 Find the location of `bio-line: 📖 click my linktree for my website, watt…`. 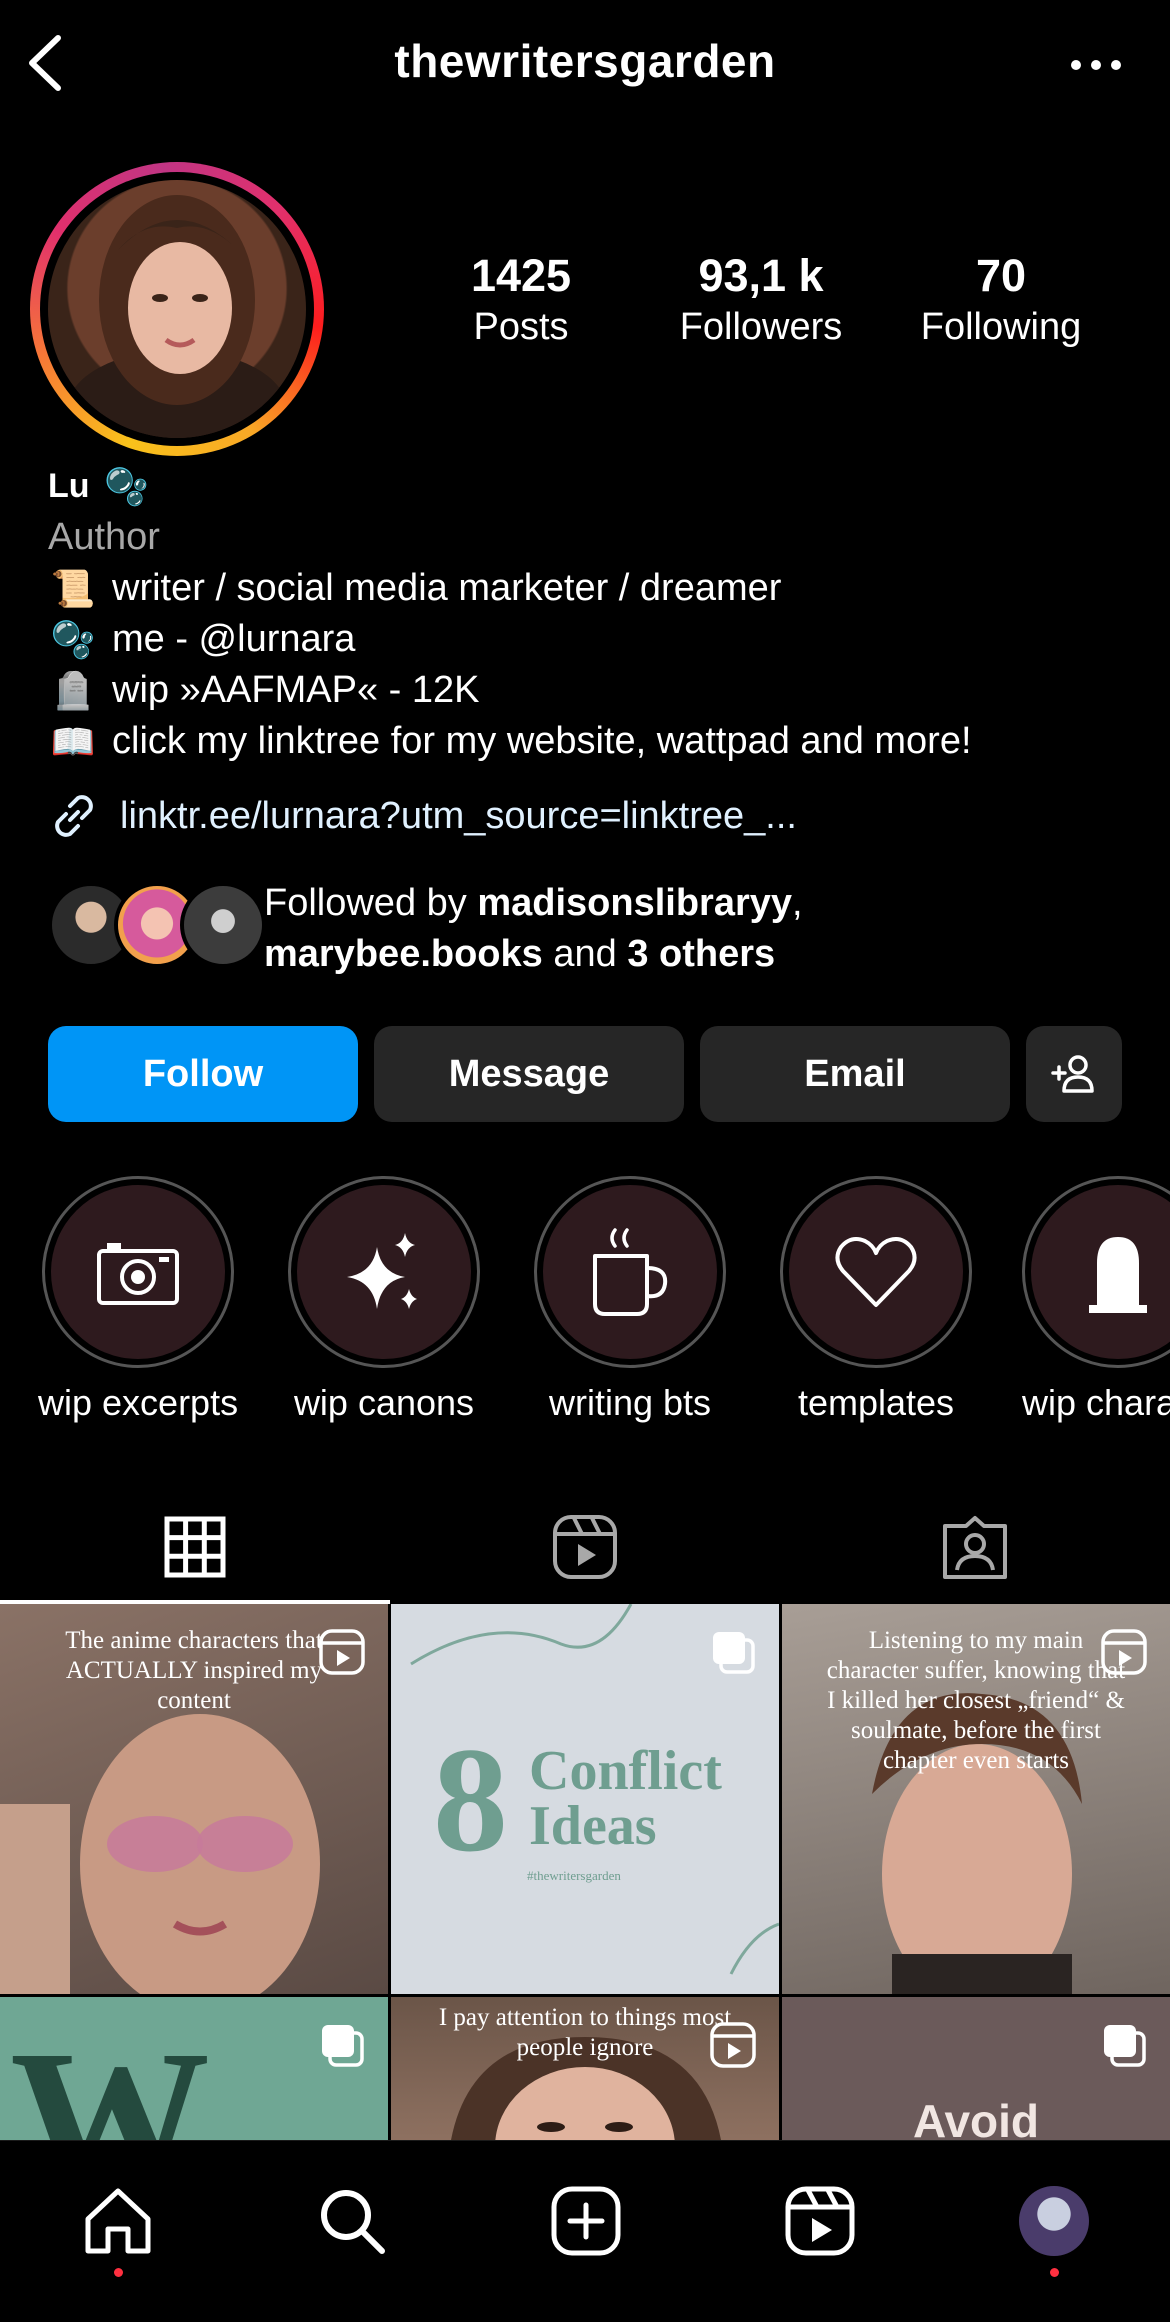

bio-line: 📖 click my linktree for my website, watt… is located at coordinates (598, 741).